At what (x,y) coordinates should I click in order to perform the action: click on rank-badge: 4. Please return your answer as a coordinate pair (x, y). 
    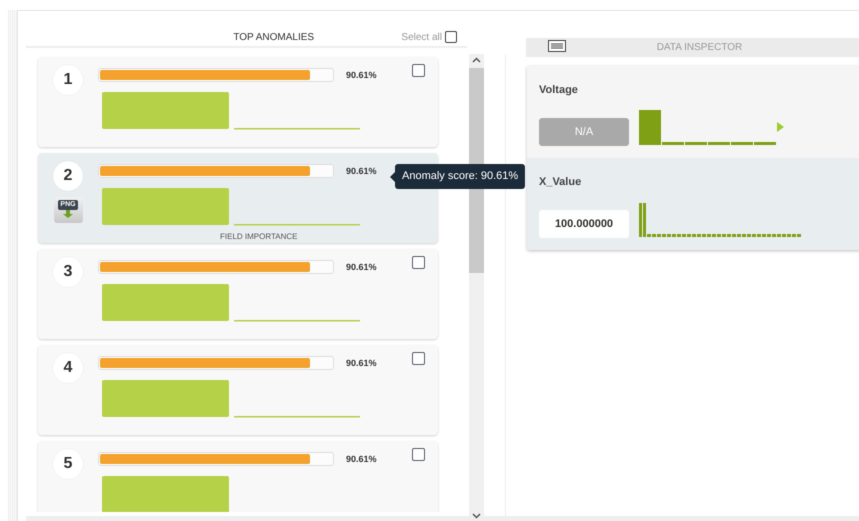
    Looking at the image, I should click on (68, 368).